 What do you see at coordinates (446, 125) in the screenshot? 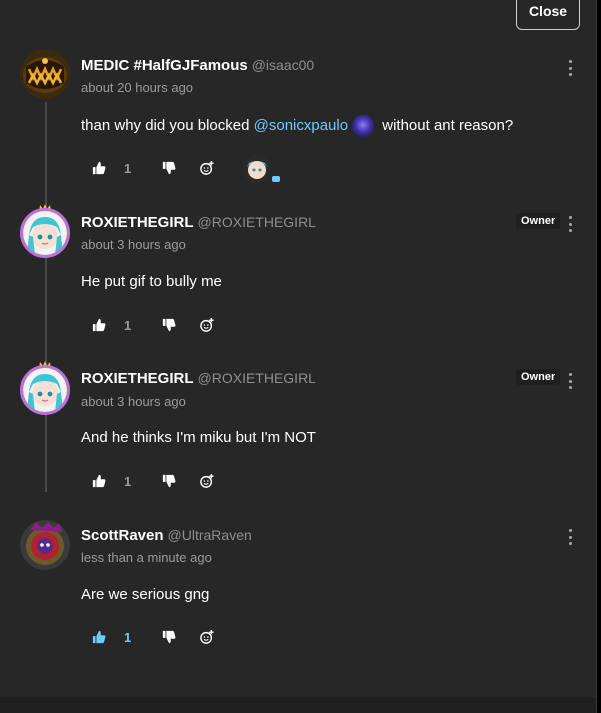
I see `comment-text-part: without ant reason?` at bounding box center [446, 125].